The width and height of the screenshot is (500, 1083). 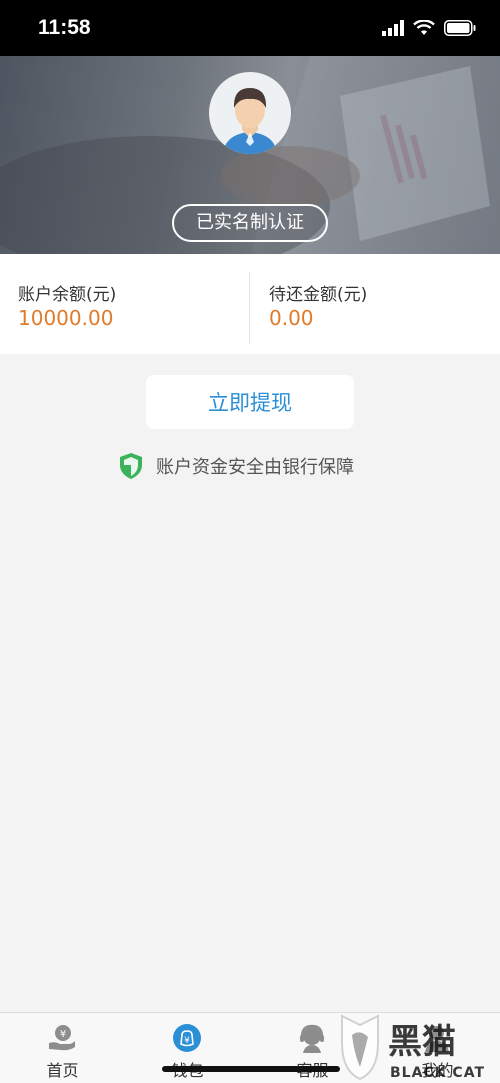 What do you see at coordinates (291, 318) in the screenshot?
I see `pending-repay-value: 0.00` at bounding box center [291, 318].